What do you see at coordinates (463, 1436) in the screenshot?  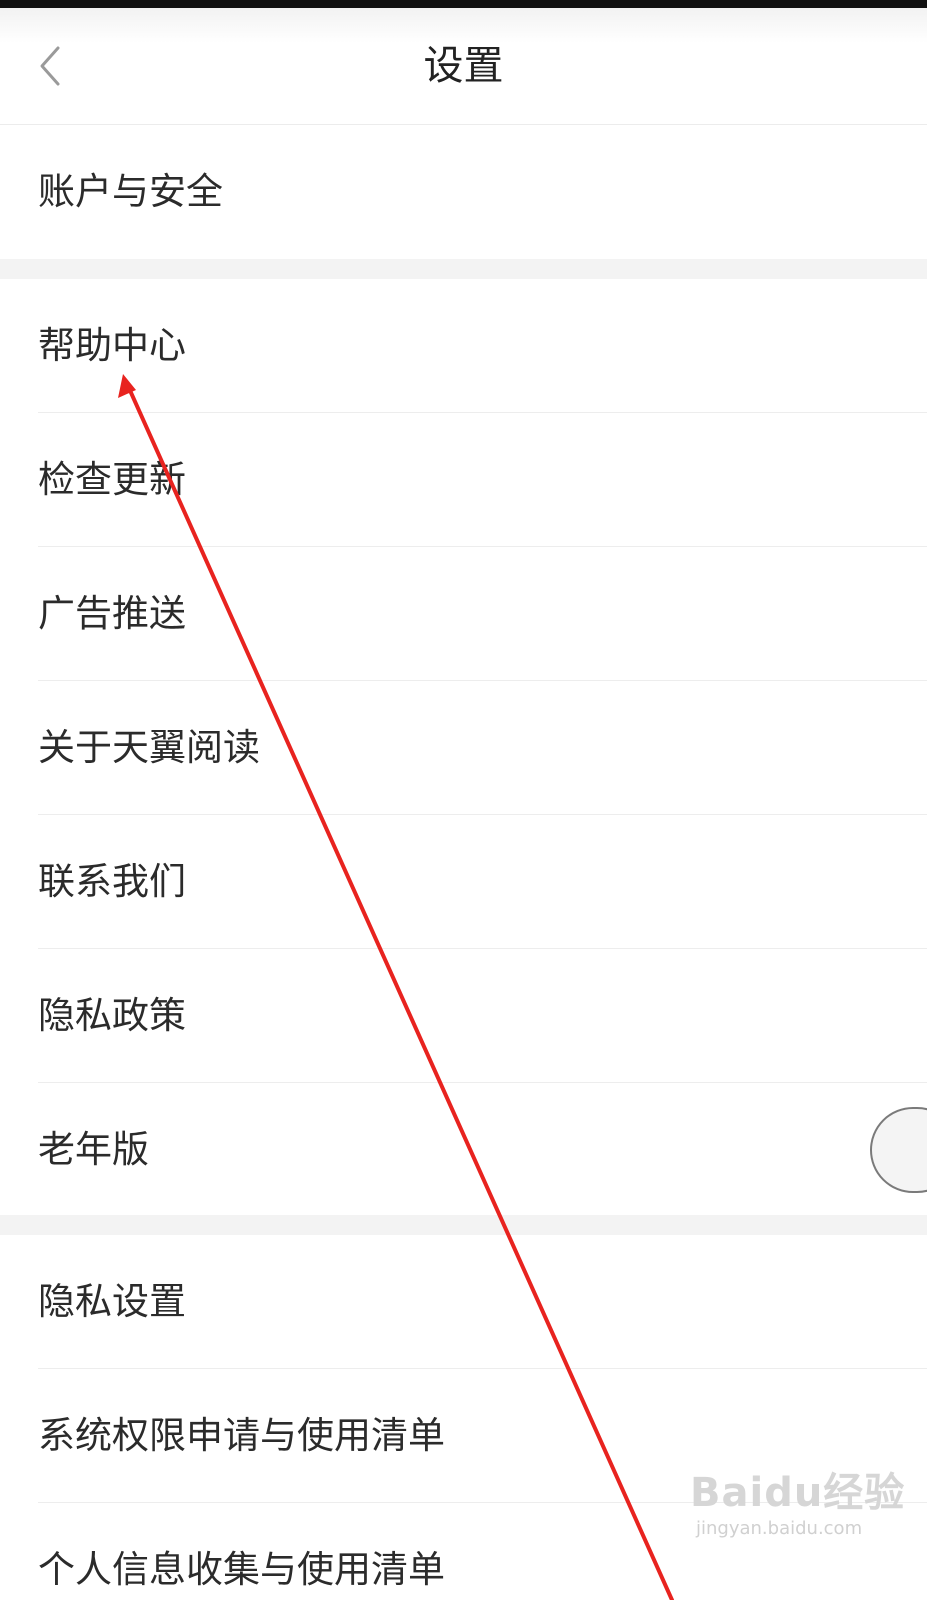 I see `settings-item-permissions-list: 系统权限申请与使用清单` at bounding box center [463, 1436].